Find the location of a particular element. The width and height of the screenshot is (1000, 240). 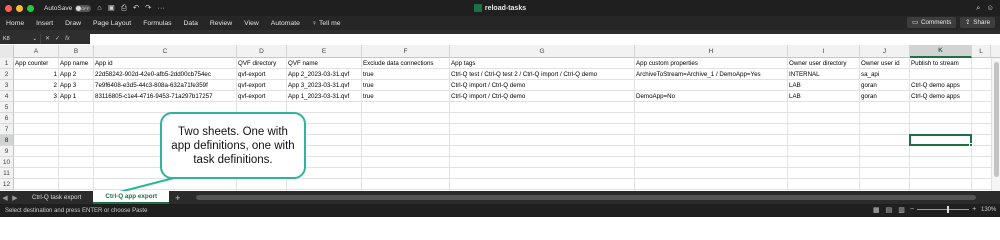

page-break-view-icon: ▥ is located at coordinates (901, 210).